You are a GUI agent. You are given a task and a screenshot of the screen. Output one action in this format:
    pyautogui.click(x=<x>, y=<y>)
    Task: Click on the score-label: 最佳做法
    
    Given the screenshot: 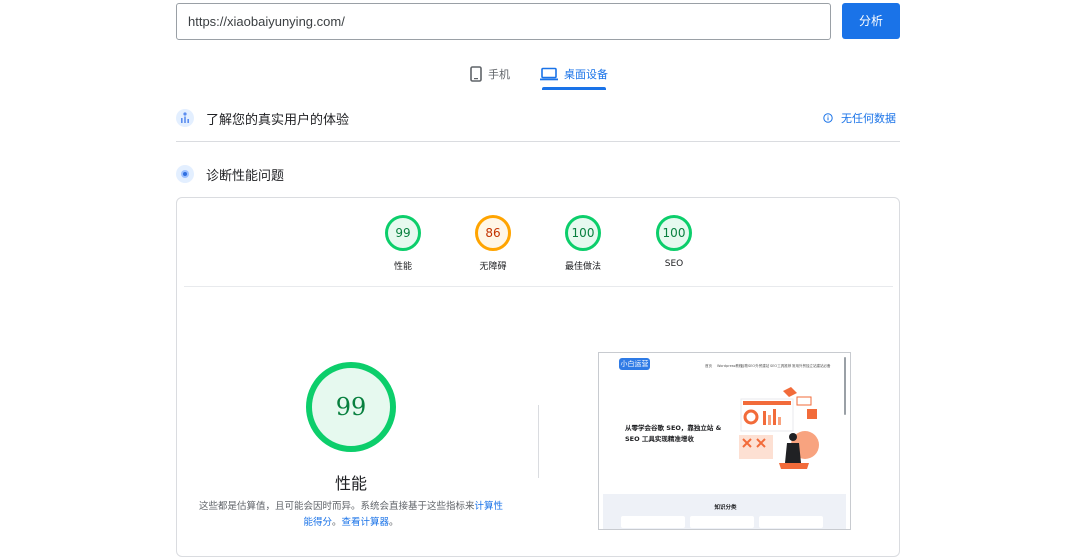 What is the action you would take?
    pyautogui.click(x=582, y=267)
    